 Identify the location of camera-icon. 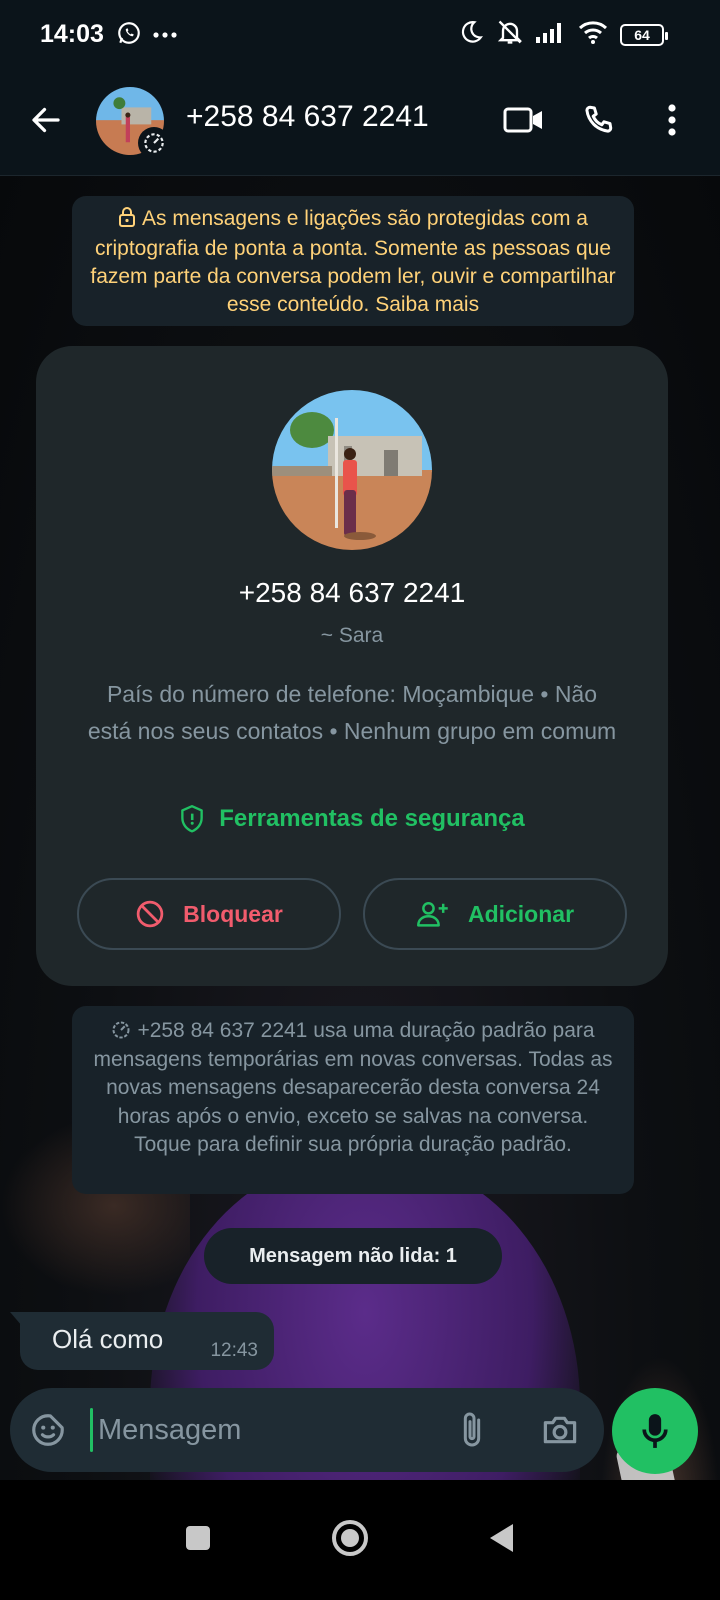
(560, 1430).